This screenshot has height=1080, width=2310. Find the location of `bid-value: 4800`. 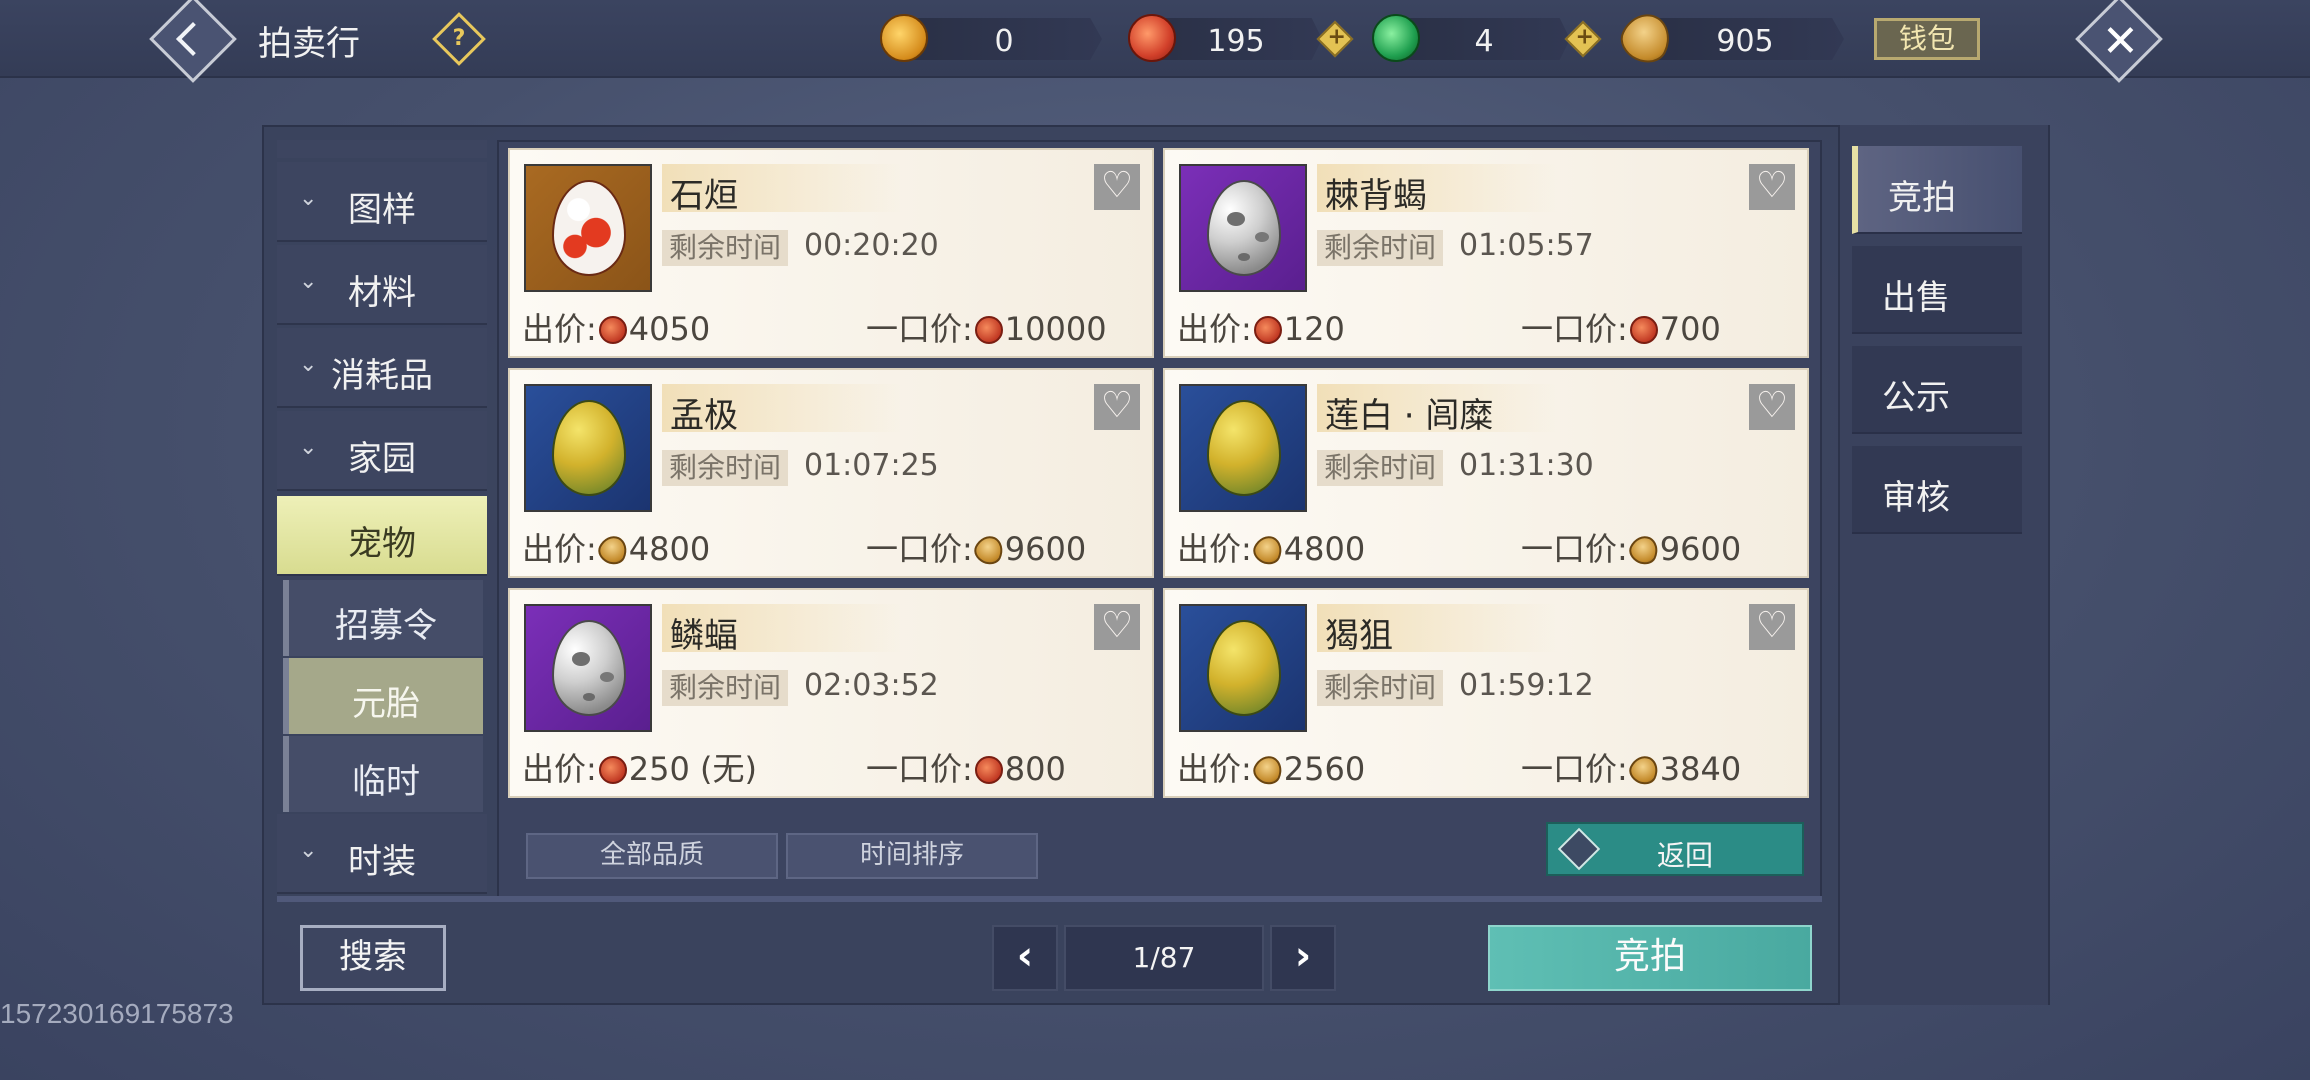

bid-value: 4800 is located at coordinates (1324, 549).